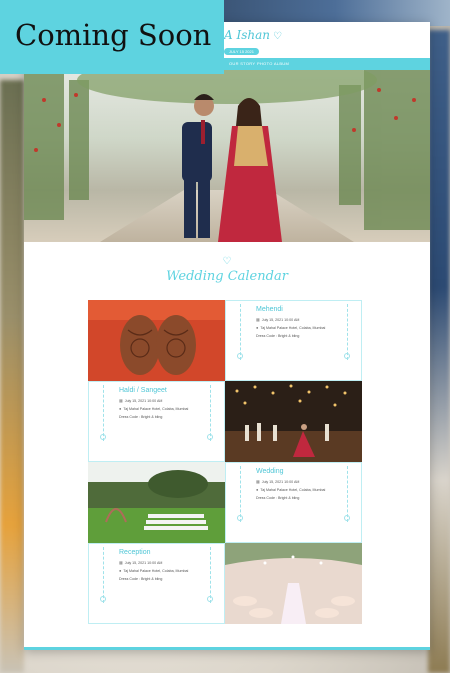 The image size is (450, 673). I want to click on site-brand: A Ishan ♡, so click(253, 35).